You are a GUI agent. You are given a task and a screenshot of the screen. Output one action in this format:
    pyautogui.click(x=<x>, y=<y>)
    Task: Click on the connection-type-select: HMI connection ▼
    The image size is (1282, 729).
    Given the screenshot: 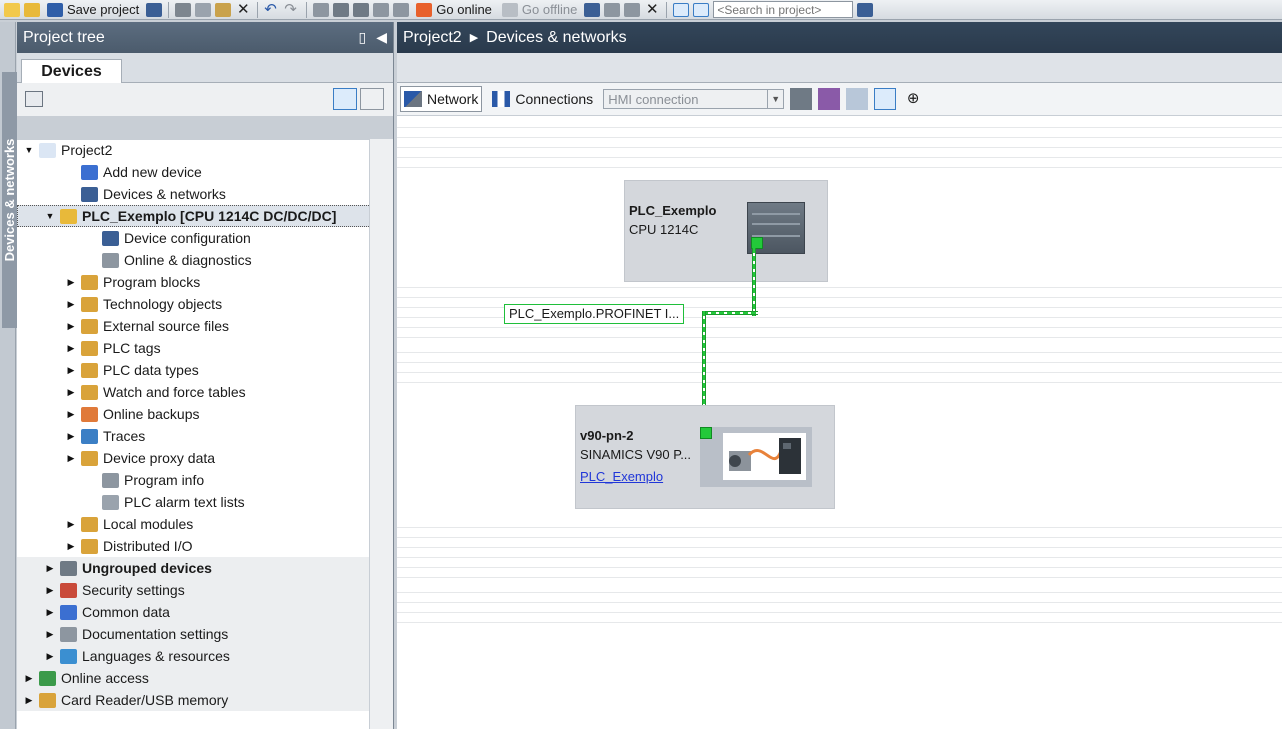 What is the action you would take?
    pyautogui.click(x=694, y=99)
    